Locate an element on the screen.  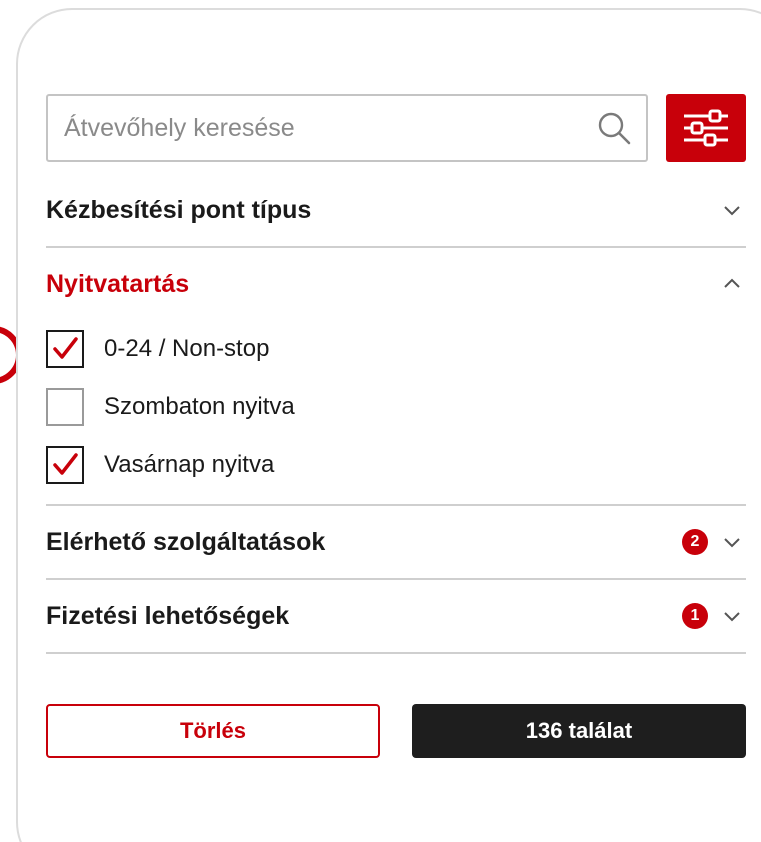
filter-settings-button is located at coordinates (706, 128).